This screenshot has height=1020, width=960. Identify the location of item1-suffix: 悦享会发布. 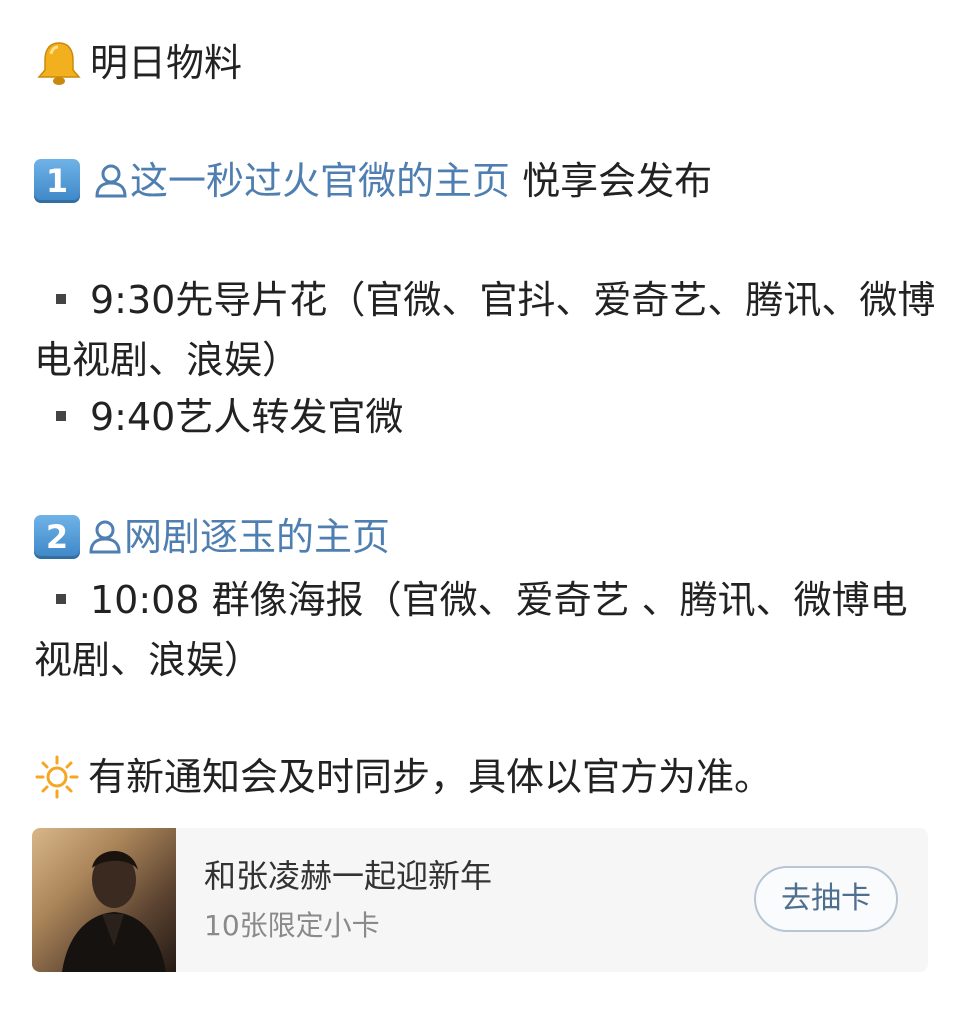
(611, 181).